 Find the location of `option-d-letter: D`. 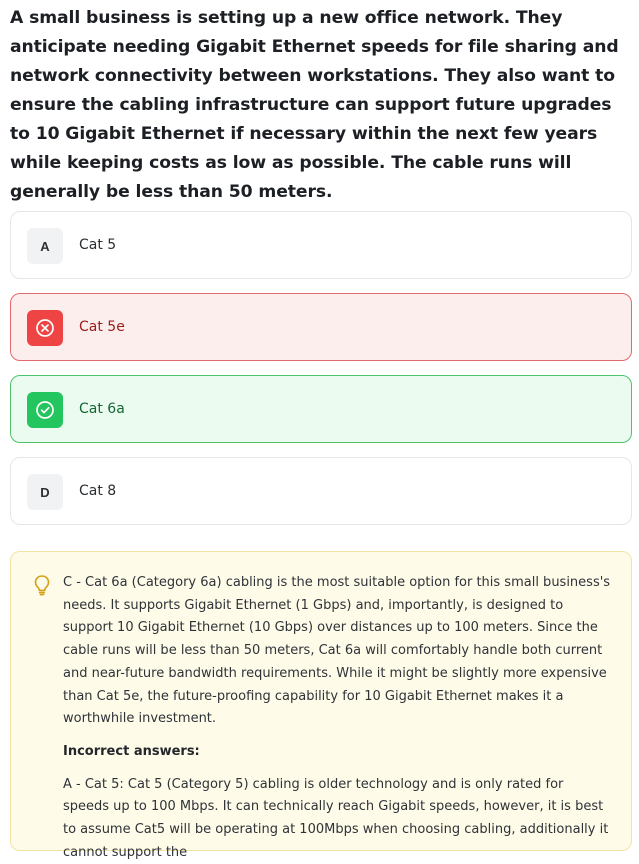

option-d-letter: D is located at coordinates (45, 492).